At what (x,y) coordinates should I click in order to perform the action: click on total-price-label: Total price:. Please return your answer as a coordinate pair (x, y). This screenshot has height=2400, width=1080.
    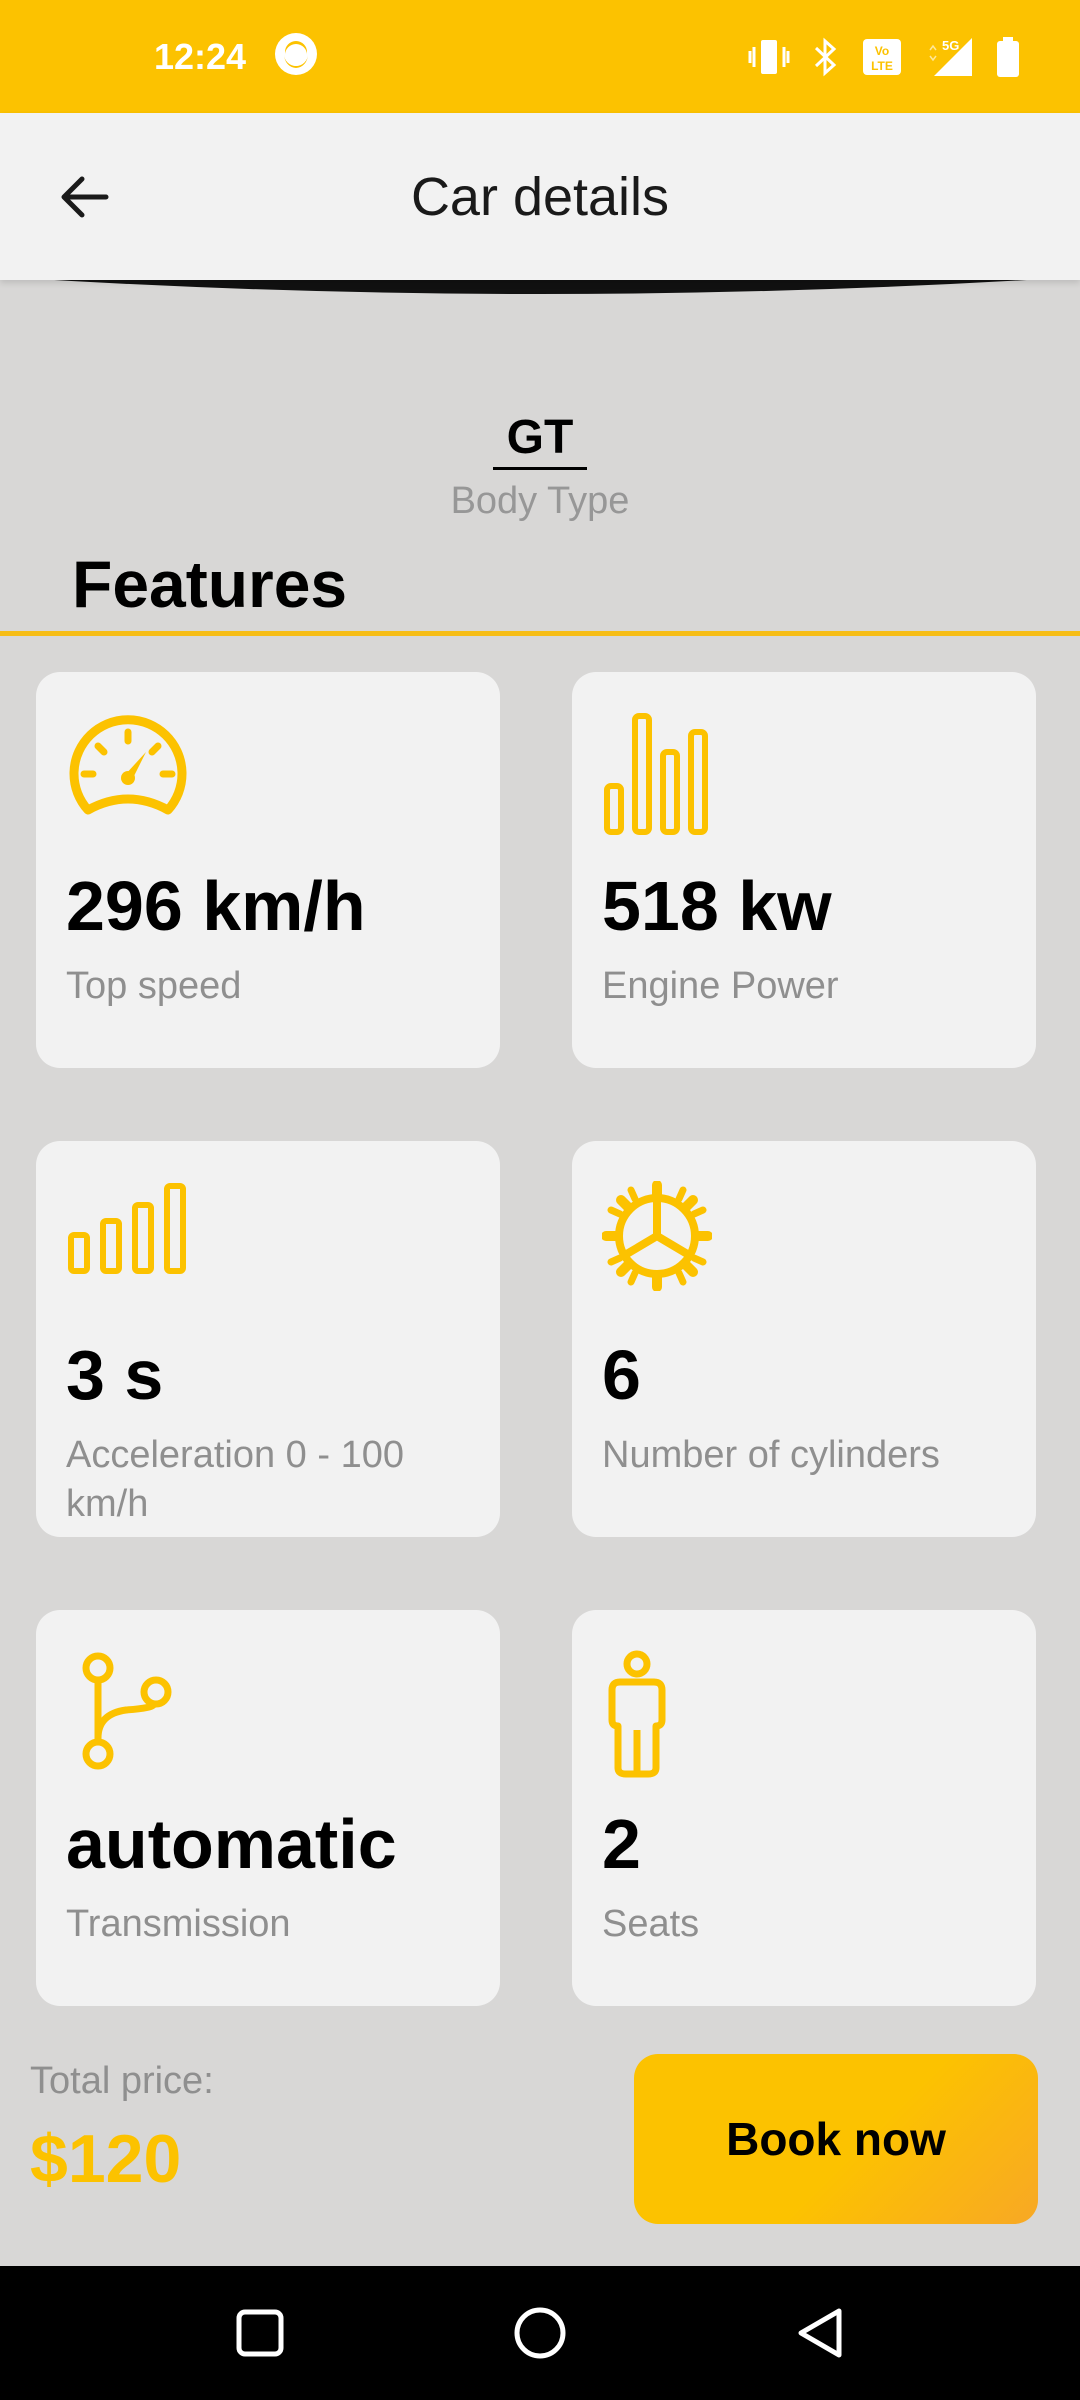
    Looking at the image, I should click on (122, 2081).